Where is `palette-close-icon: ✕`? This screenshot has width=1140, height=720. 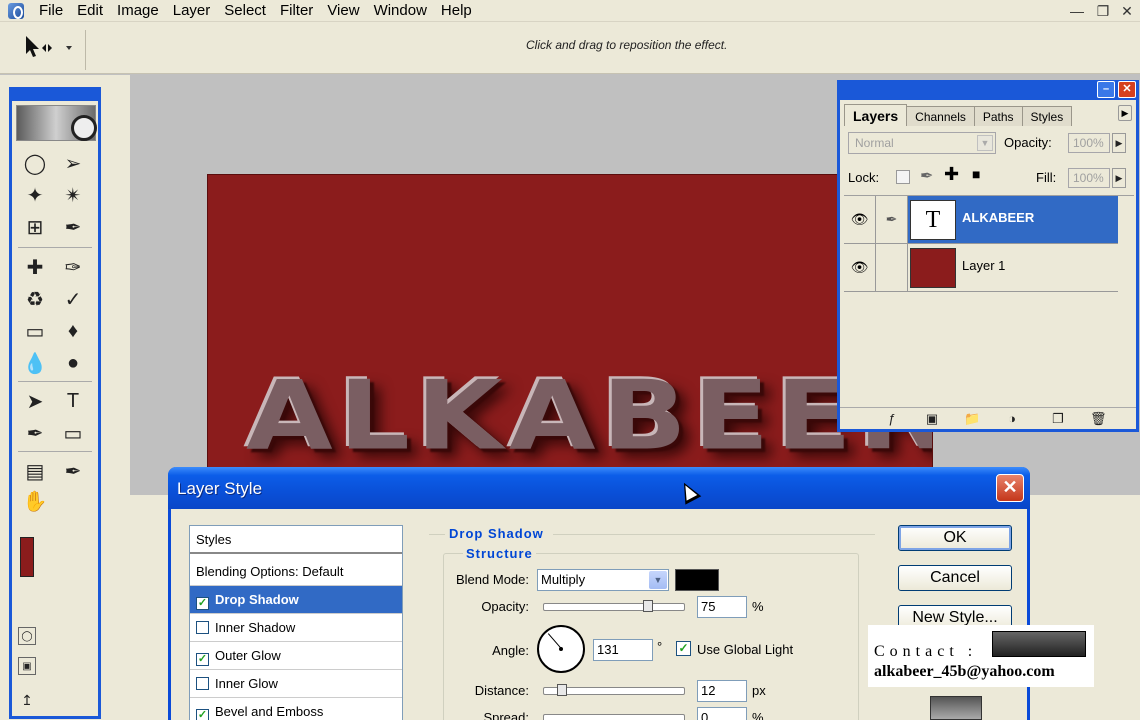 palette-close-icon: ✕ is located at coordinates (1127, 89).